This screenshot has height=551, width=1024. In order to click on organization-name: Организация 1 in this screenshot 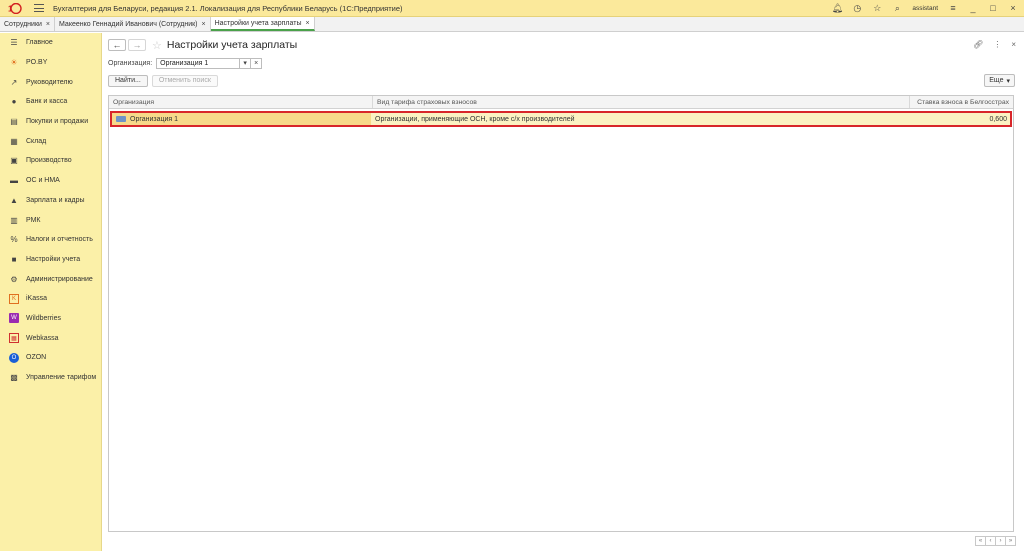, I will do `click(154, 119)`.